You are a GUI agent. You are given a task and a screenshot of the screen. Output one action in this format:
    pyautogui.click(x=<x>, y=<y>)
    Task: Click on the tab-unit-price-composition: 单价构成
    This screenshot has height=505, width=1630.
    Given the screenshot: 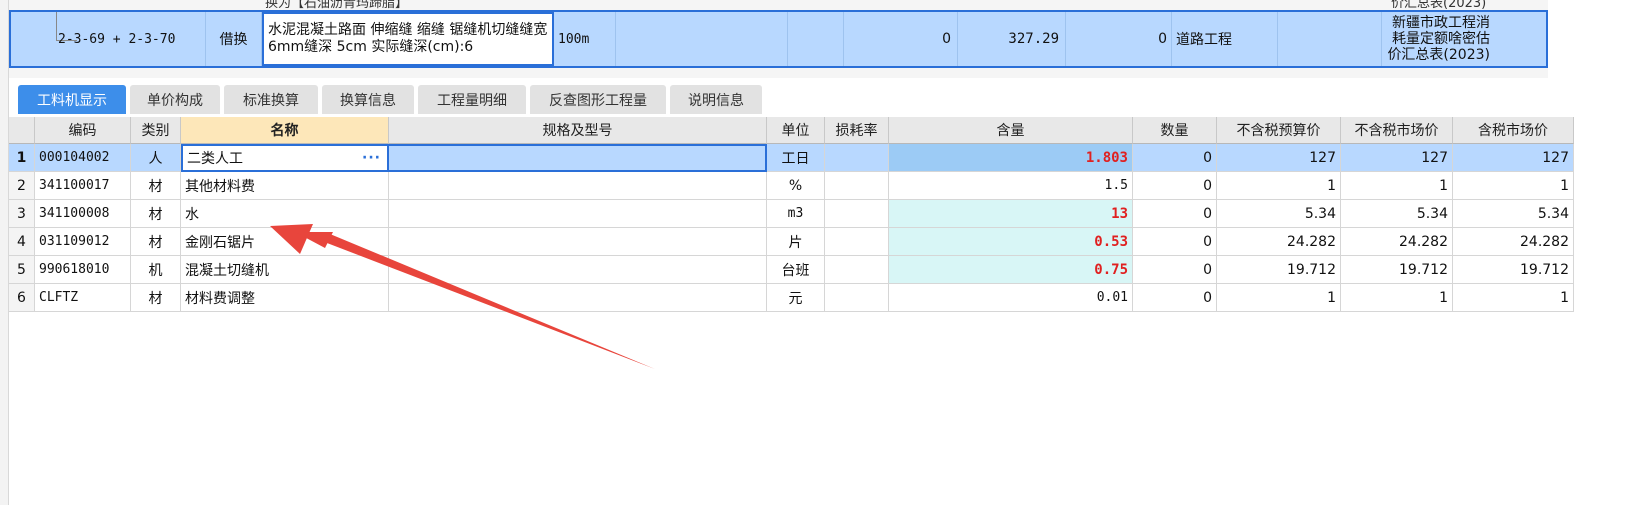 What is the action you would take?
    pyautogui.click(x=175, y=99)
    